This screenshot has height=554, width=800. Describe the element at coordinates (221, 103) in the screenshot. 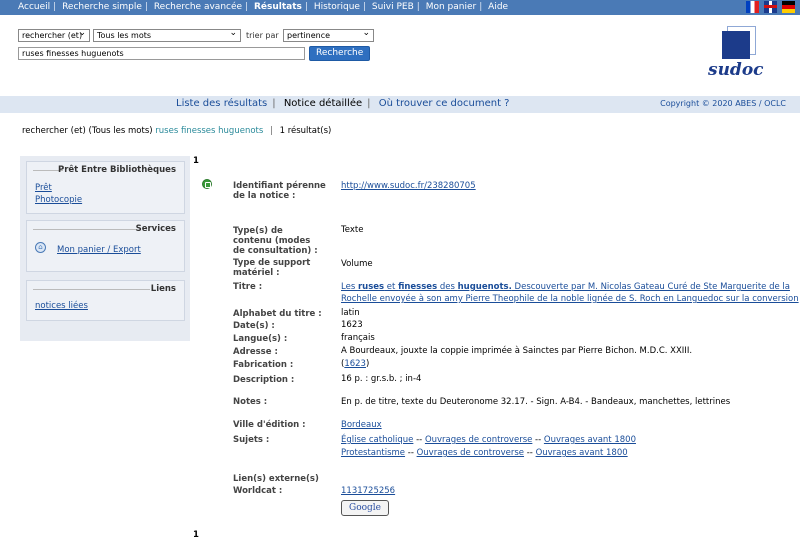

I see `tab-liste-resultats: Liste des résultats` at that location.